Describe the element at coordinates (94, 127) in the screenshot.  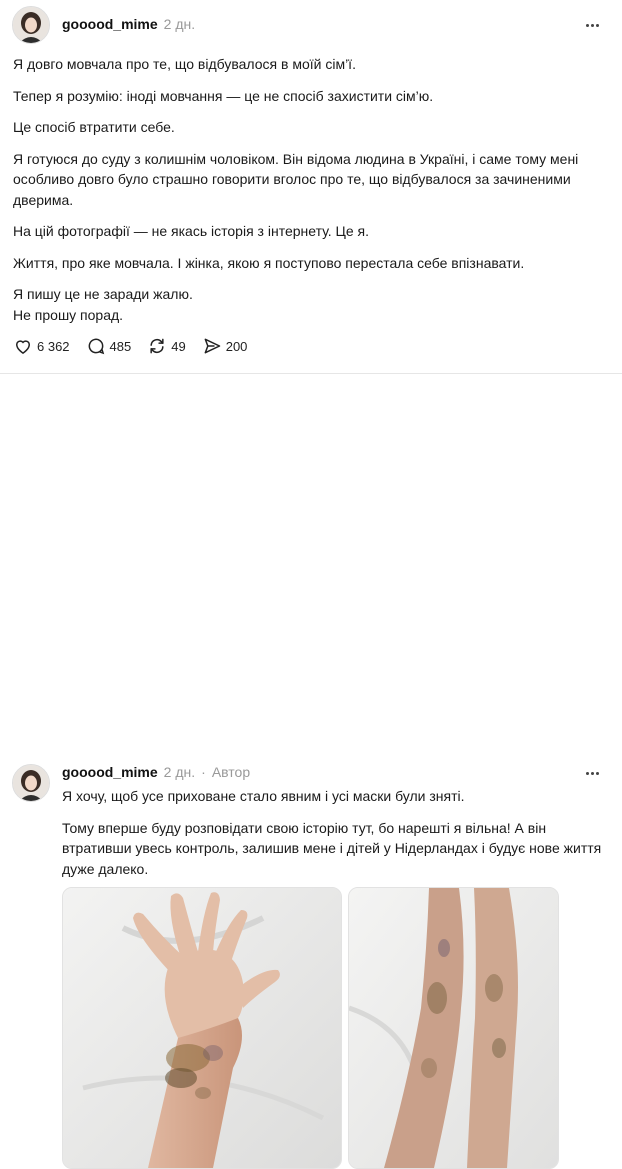
I see `post-paragraph: Це спосіб втратити себе.` at that location.